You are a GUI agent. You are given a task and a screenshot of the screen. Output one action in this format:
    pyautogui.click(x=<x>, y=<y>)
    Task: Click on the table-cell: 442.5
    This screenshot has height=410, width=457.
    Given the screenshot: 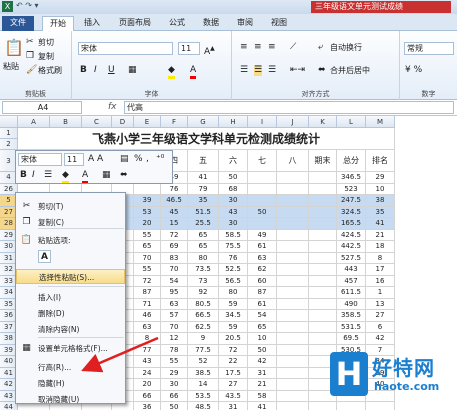 What is the action you would take?
    pyautogui.click(x=351, y=247)
    